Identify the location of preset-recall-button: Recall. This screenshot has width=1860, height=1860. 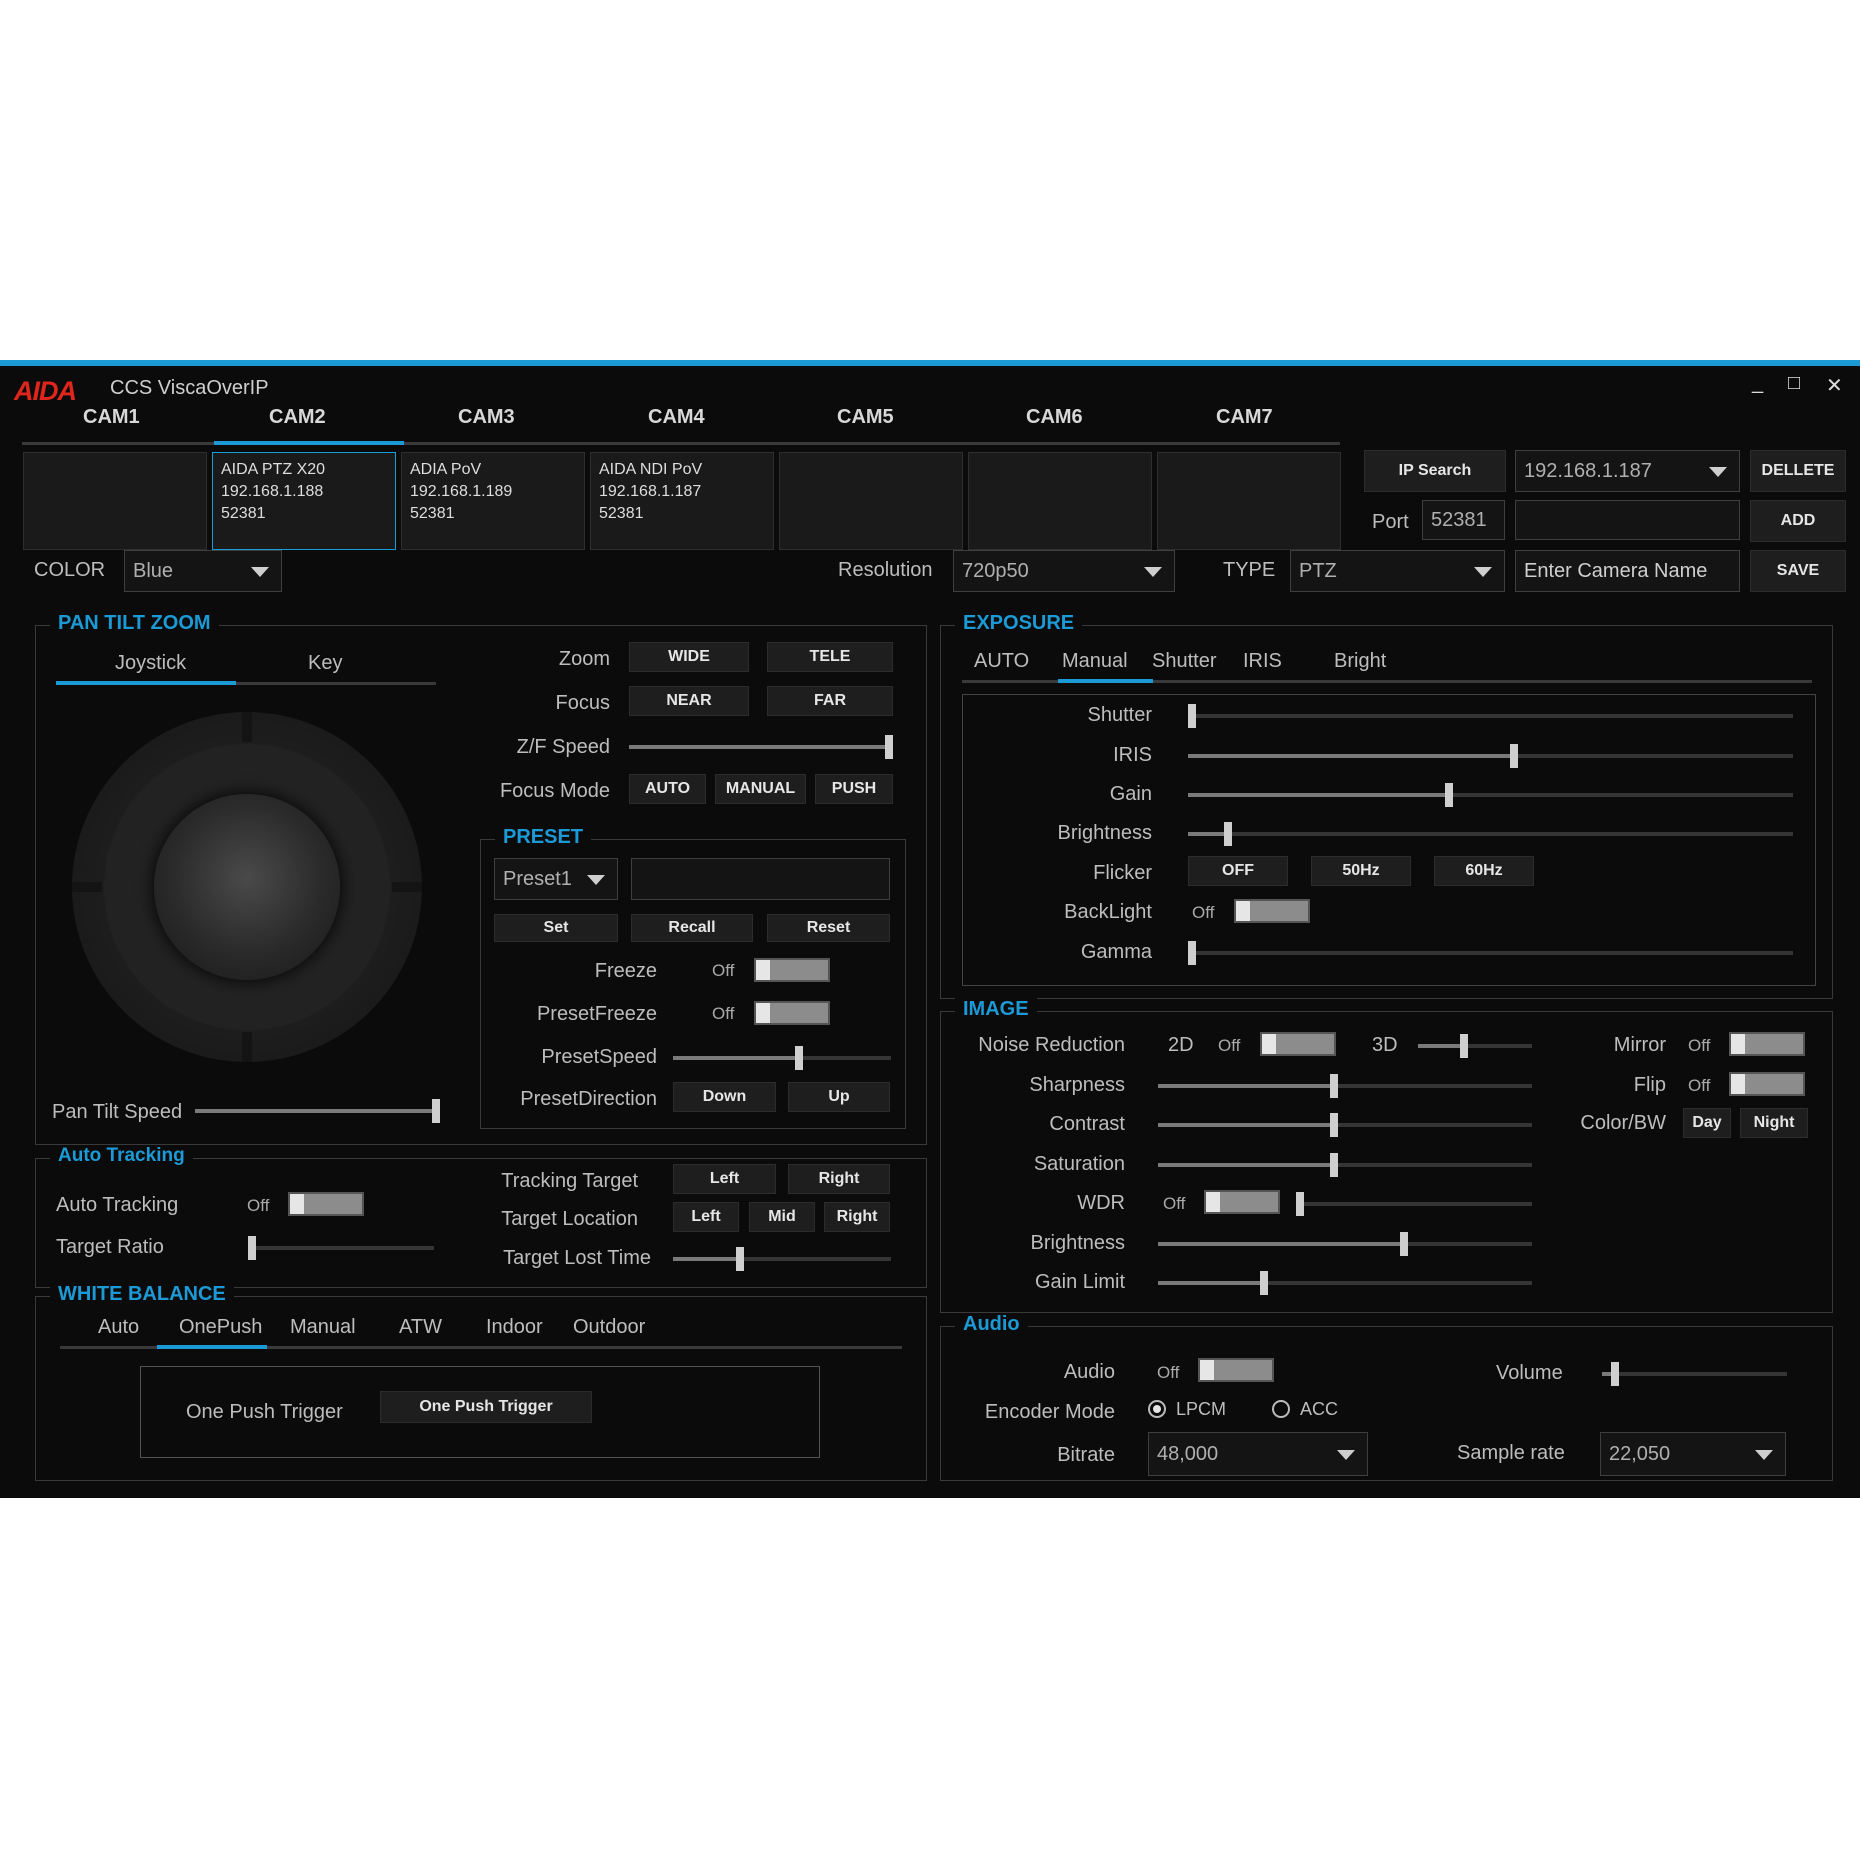
(692, 928).